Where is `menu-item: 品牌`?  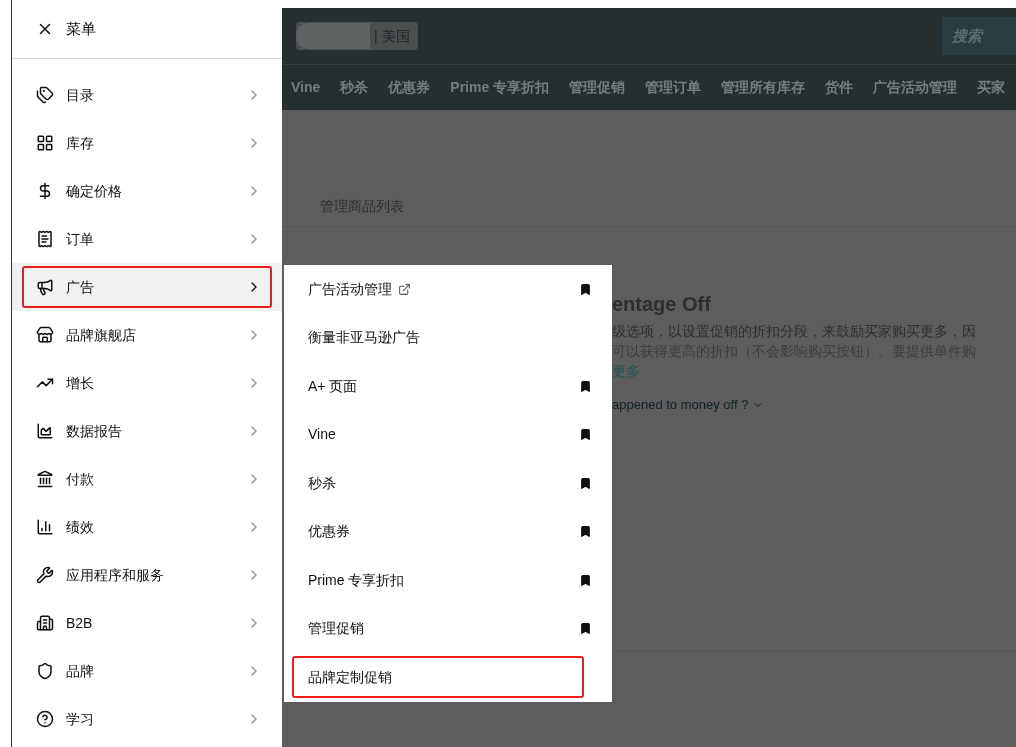 menu-item: 品牌 is located at coordinates (147, 671).